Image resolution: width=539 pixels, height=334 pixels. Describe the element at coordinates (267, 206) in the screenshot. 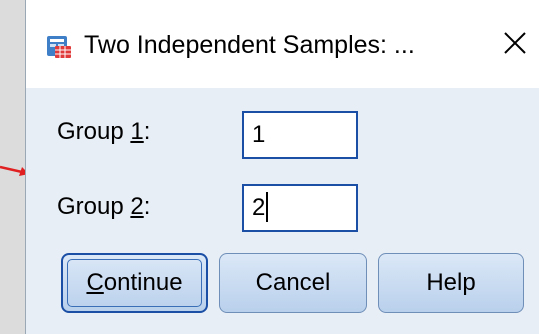

I see `text-caret` at that location.